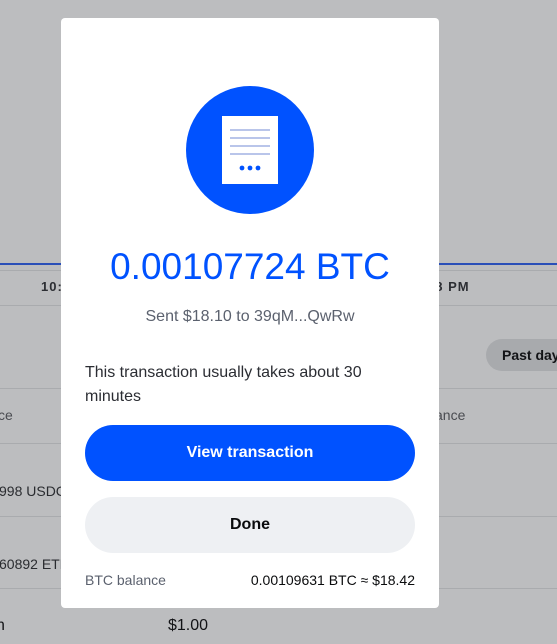 The width and height of the screenshot is (557, 644). Describe the element at coordinates (250, 150) in the screenshot. I see `receipt-icon` at that location.